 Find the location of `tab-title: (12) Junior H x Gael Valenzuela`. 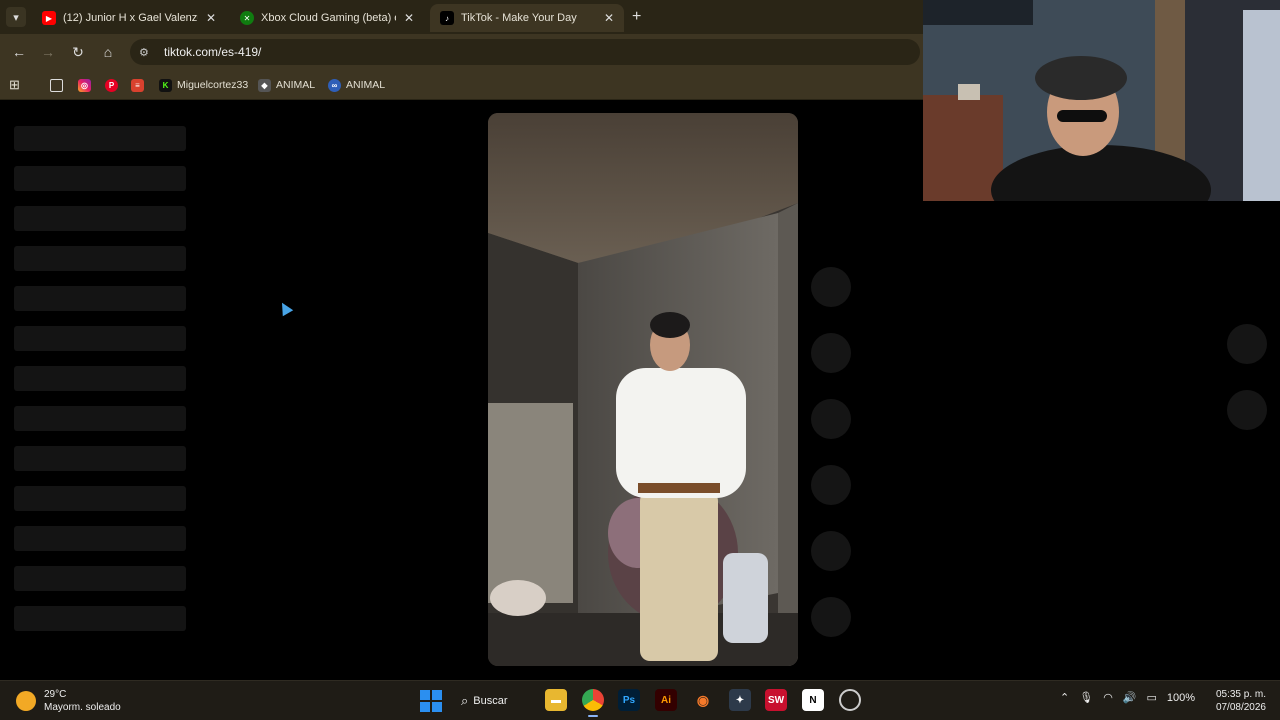

tab-title: (12) Junior H x Gael Valenzuela is located at coordinates (130, 18).